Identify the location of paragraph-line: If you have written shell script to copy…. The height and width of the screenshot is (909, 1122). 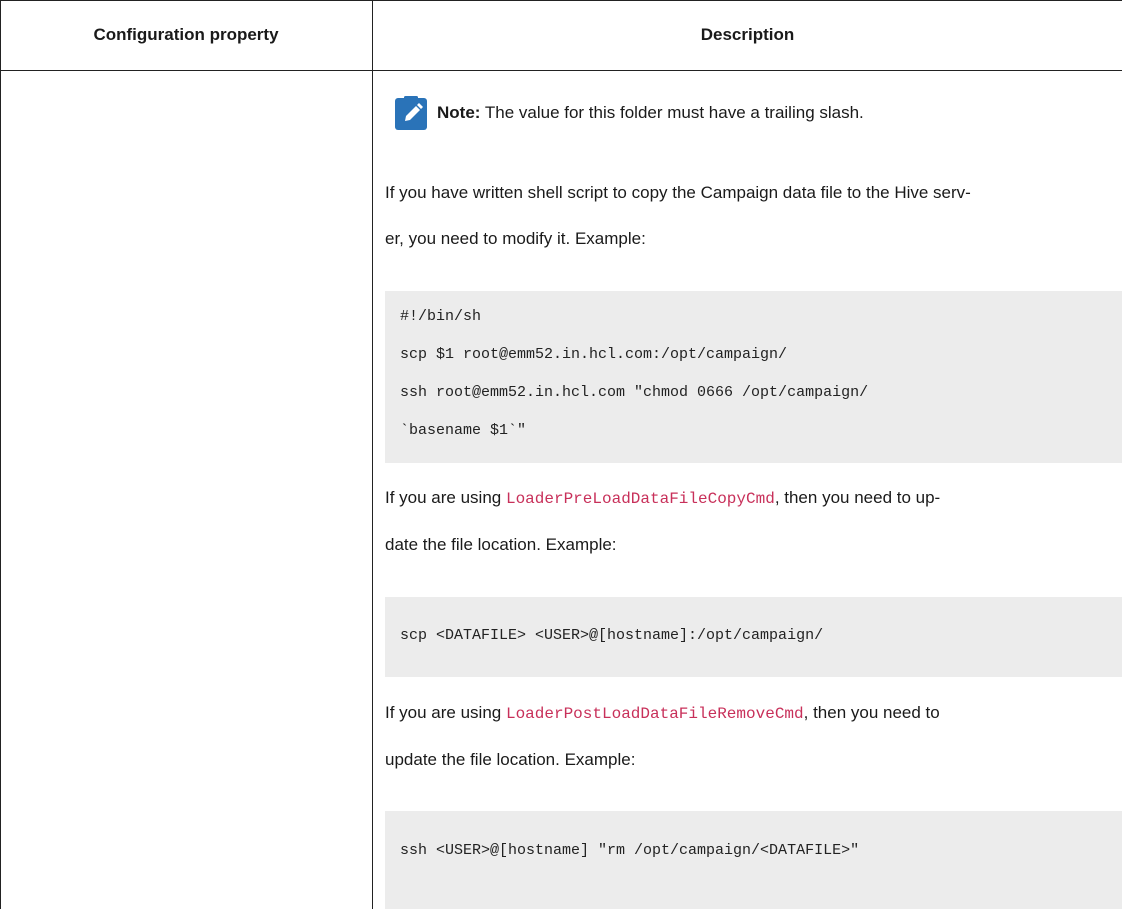
(678, 192).